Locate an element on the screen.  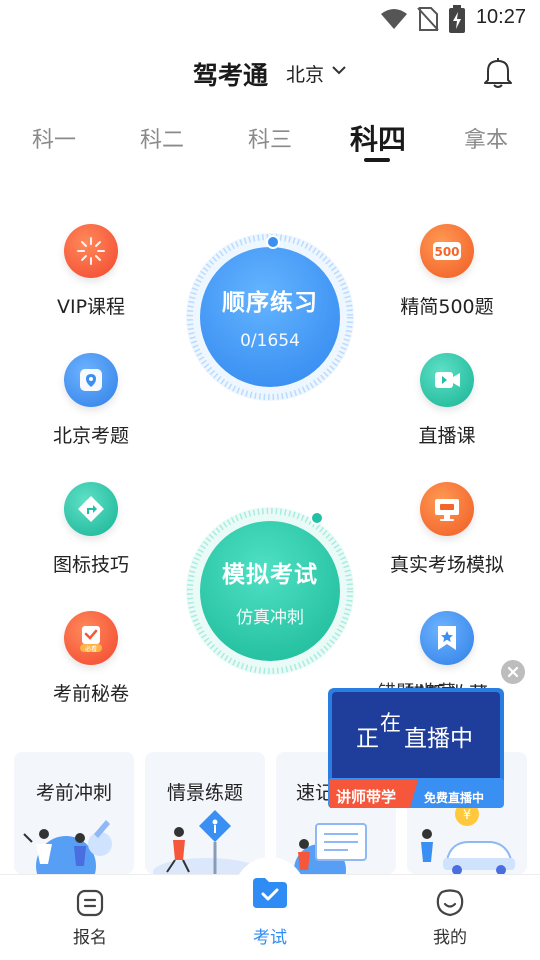
no-sim-icon is located at coordinates (428, 19).